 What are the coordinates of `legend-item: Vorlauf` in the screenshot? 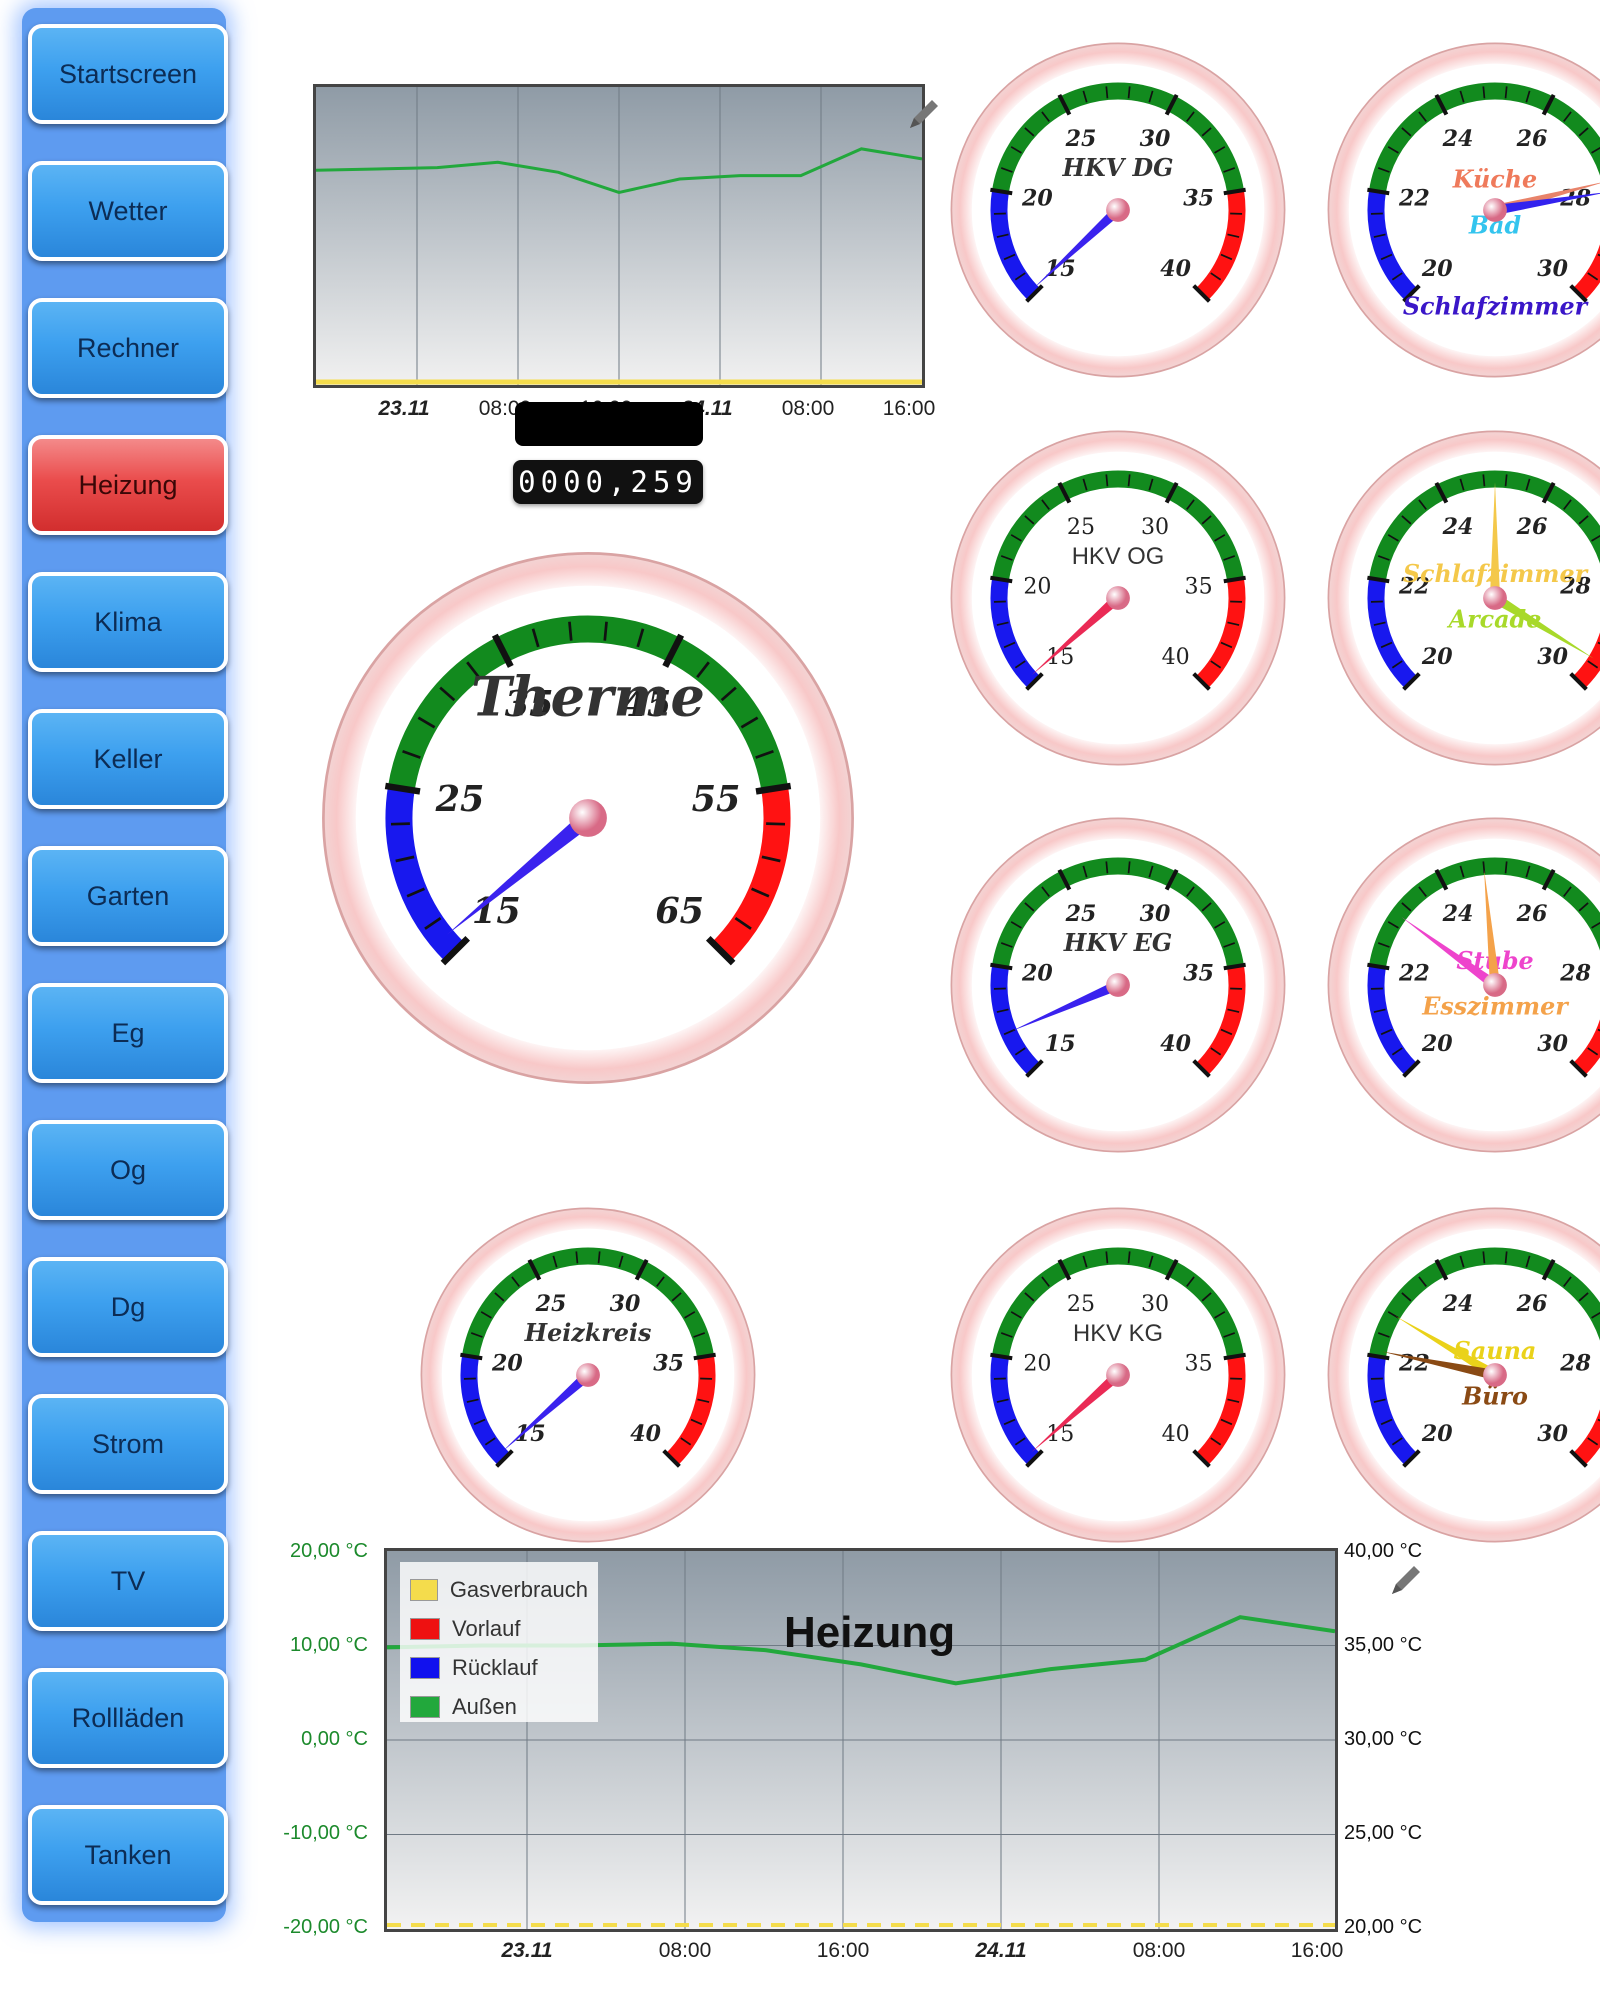 It's located at (499, 1628).